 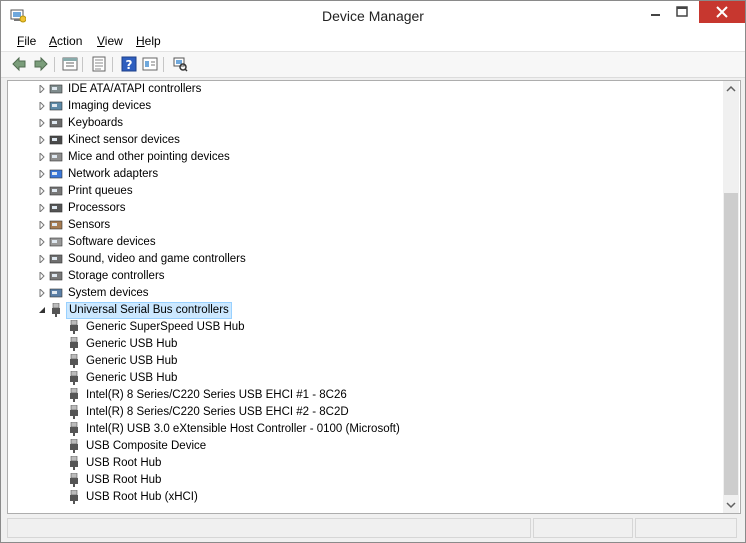 What do you see at coordinates (365, 174) in the screenshot?
I see `tree-category-row: Network adapters` at bounding box center [365, 174].